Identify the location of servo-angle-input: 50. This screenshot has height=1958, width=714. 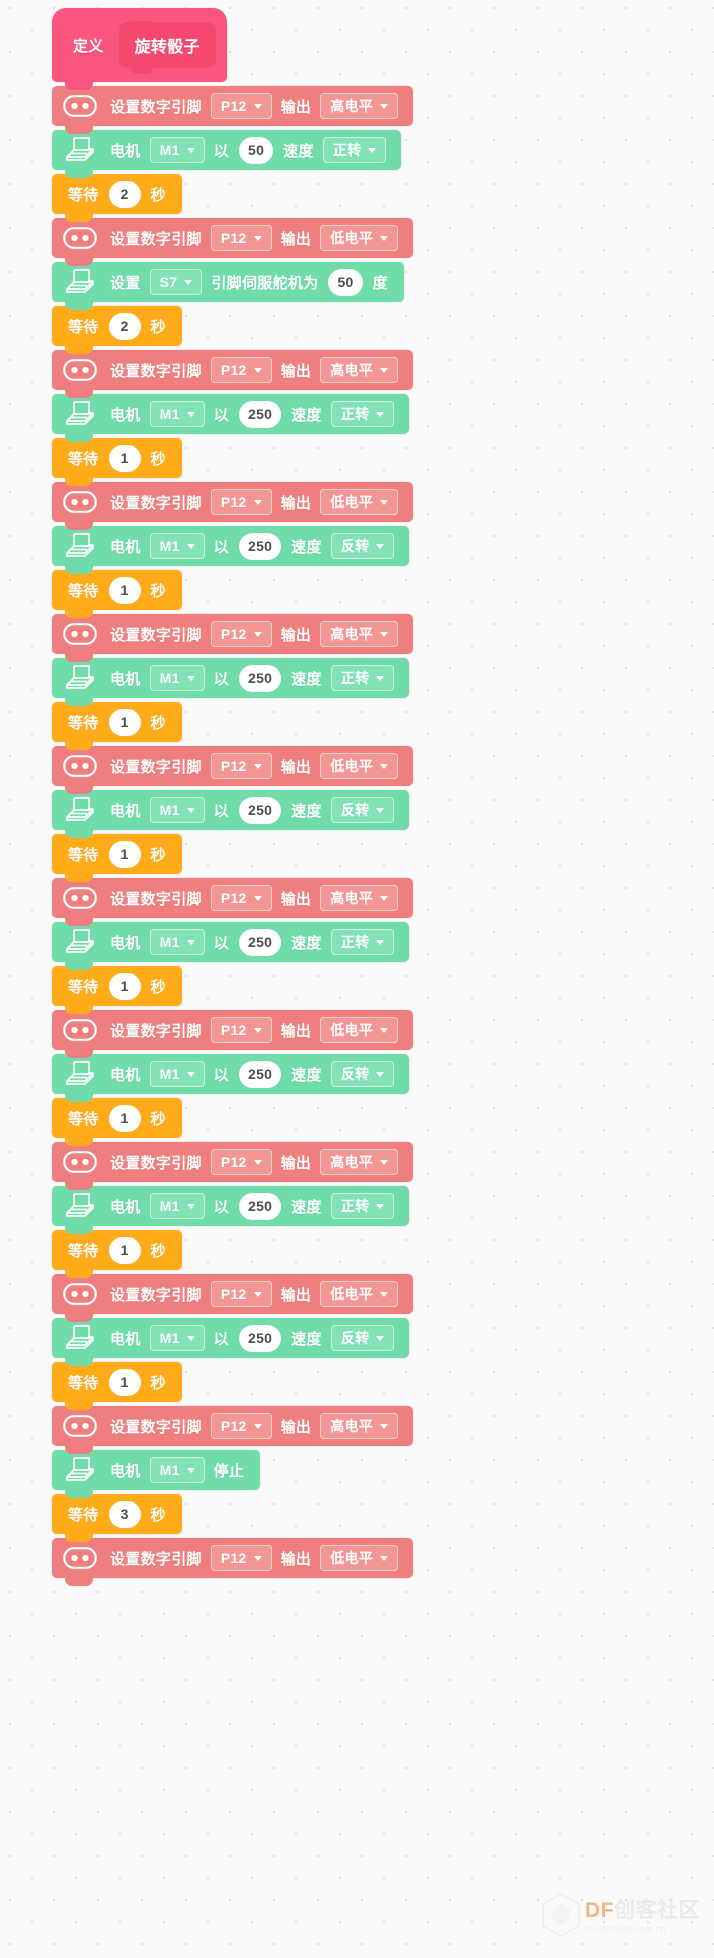
(345, 282).